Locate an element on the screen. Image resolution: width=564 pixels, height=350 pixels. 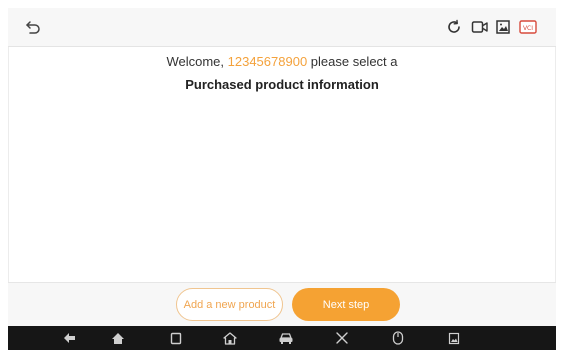
refresh-icon is located at coordinates (454, 27).